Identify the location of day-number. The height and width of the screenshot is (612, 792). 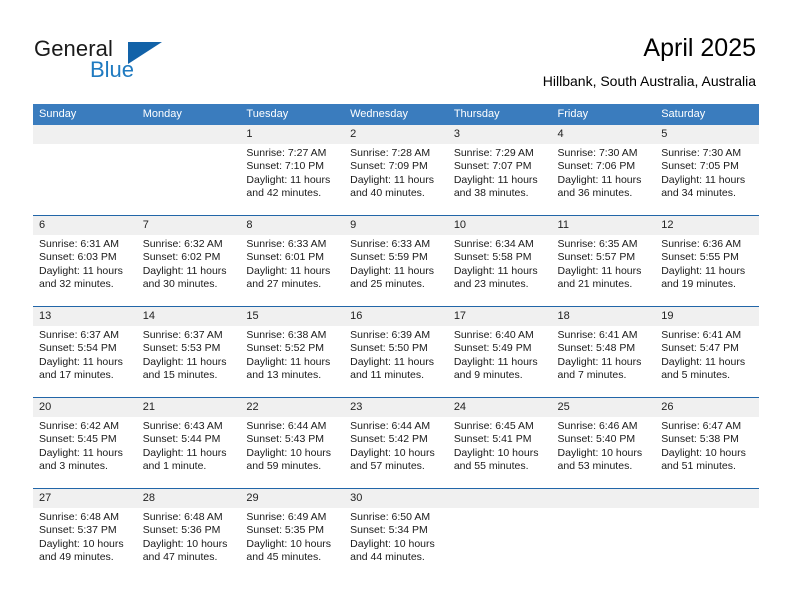
(85, 134).